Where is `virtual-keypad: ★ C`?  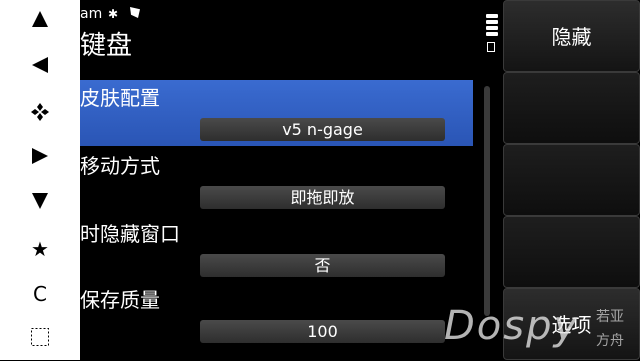 virtual-keypad: ★ C is located at coordinates (40, 180).